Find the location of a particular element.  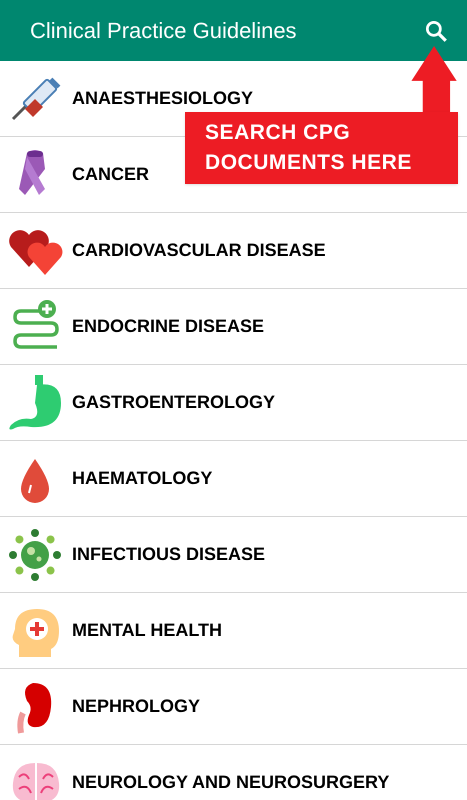

category-label: CARDIOVASCULAR DISEASE is located at coordinates (199, 250).